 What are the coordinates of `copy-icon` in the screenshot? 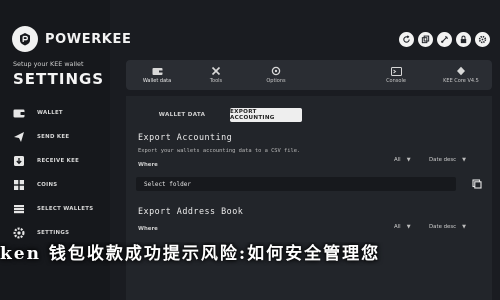 It's located at (425, 39).